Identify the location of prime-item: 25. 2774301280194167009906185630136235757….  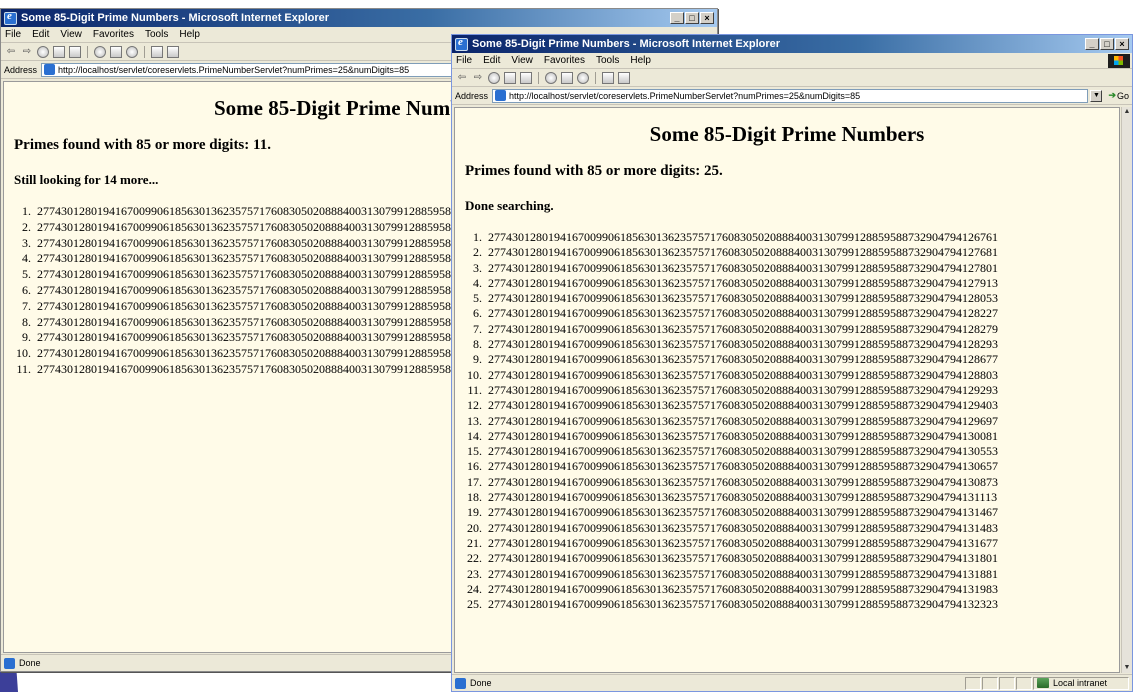
(787, 604).